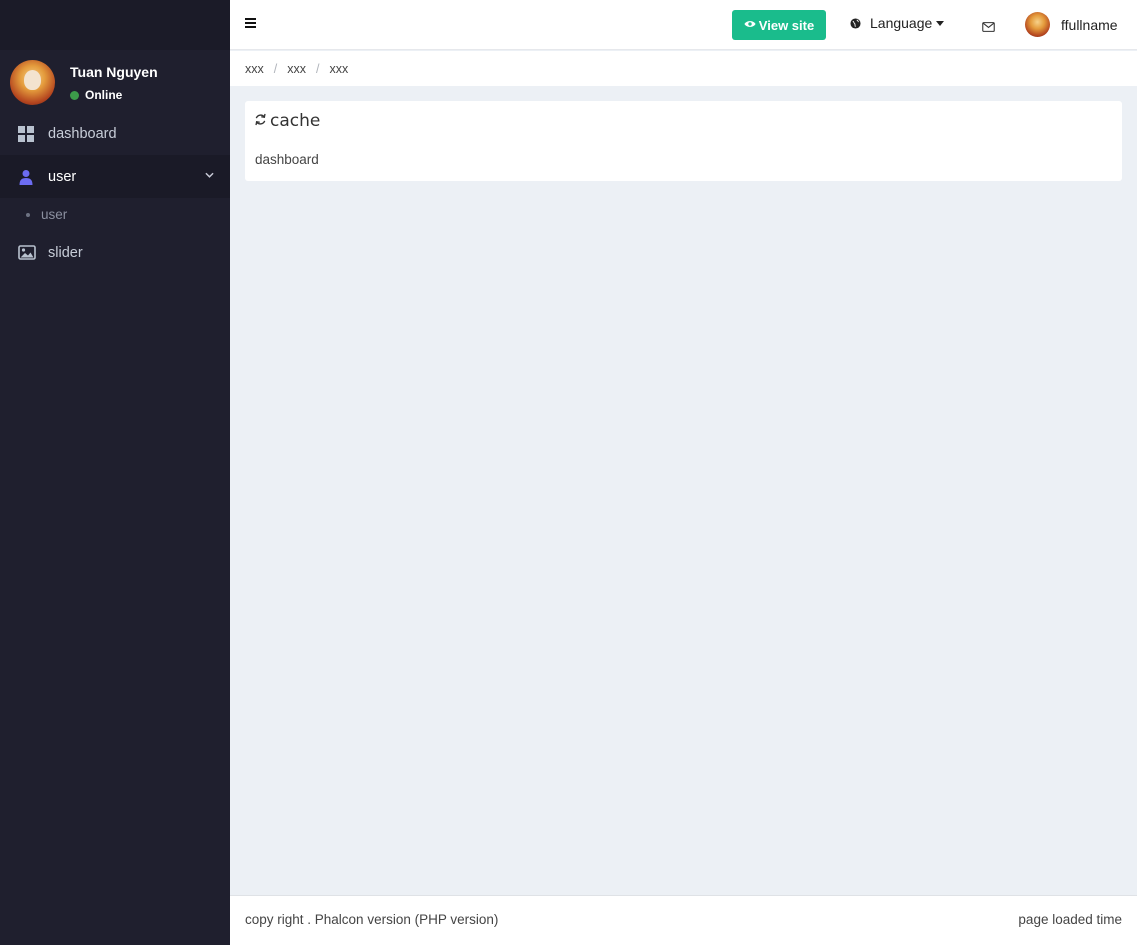 This screenshot has height=945, width=1137. I want to click on chevron-down-icon, so click(209, 175).